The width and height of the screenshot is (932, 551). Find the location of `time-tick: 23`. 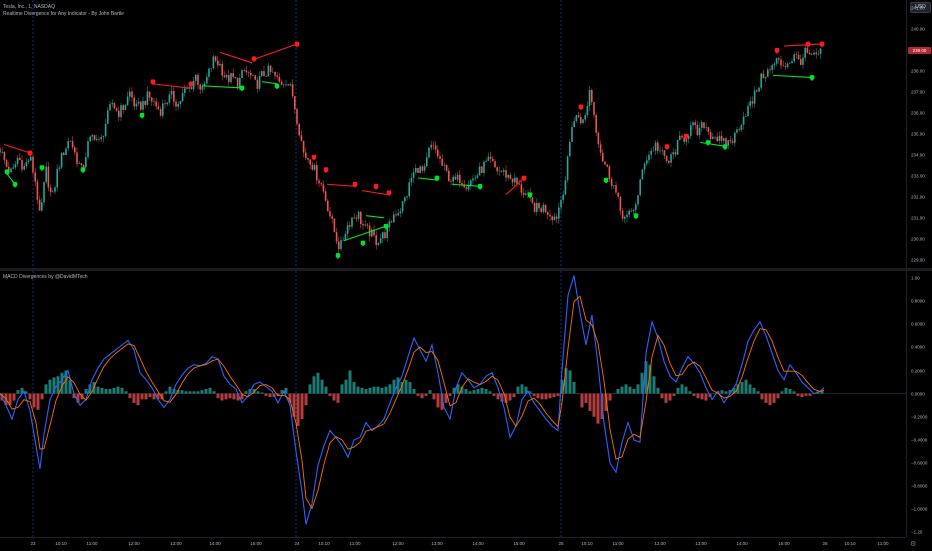

time-tick: 23 is located at coordinates (33, 543).